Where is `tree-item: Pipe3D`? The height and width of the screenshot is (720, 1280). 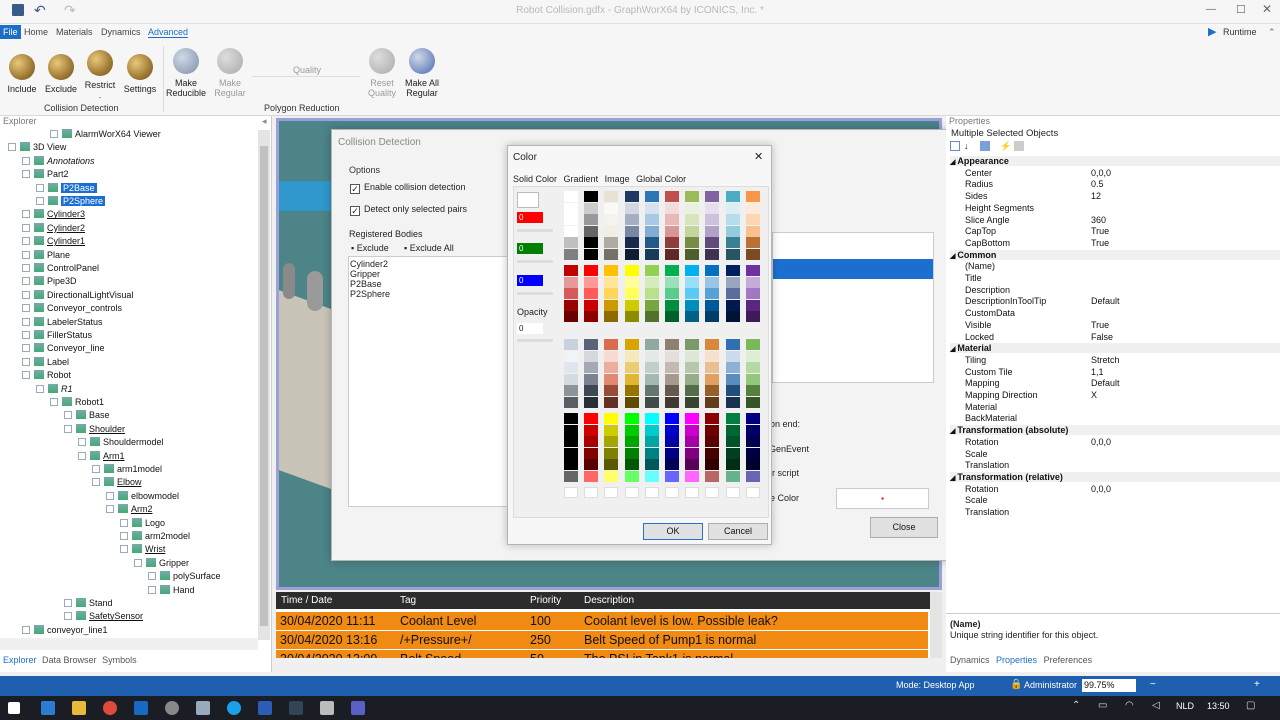 tree-item: Pipe3D is located at coordinates (49, 281).